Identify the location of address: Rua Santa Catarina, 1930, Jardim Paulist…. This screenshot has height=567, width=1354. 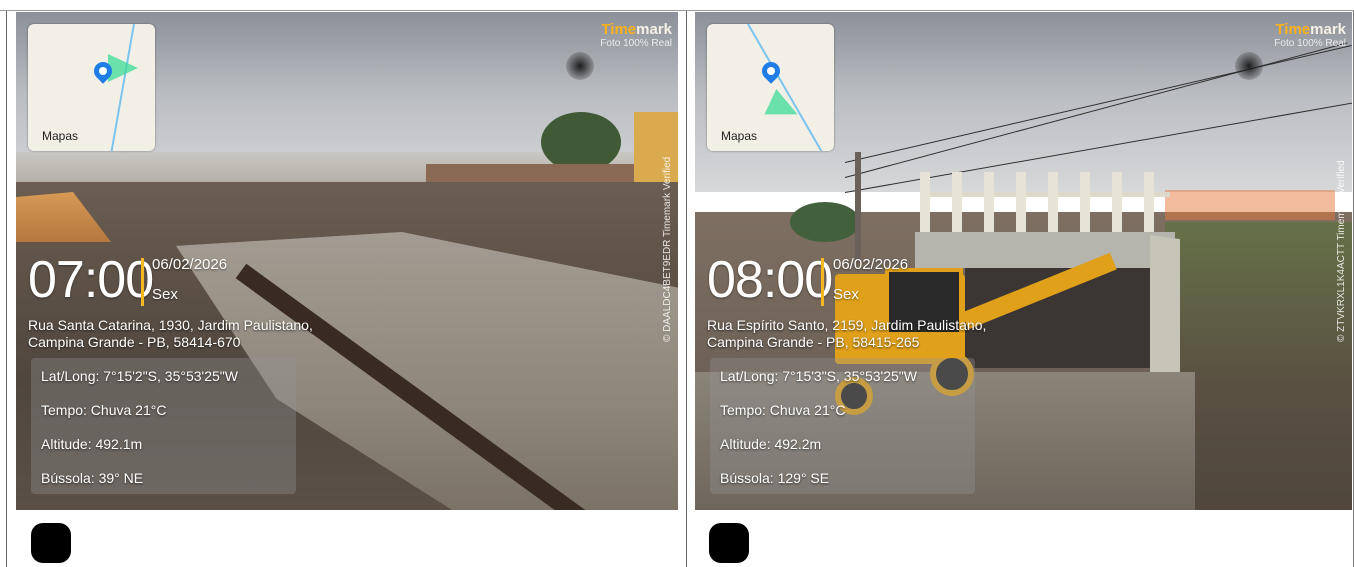
(170, 334).